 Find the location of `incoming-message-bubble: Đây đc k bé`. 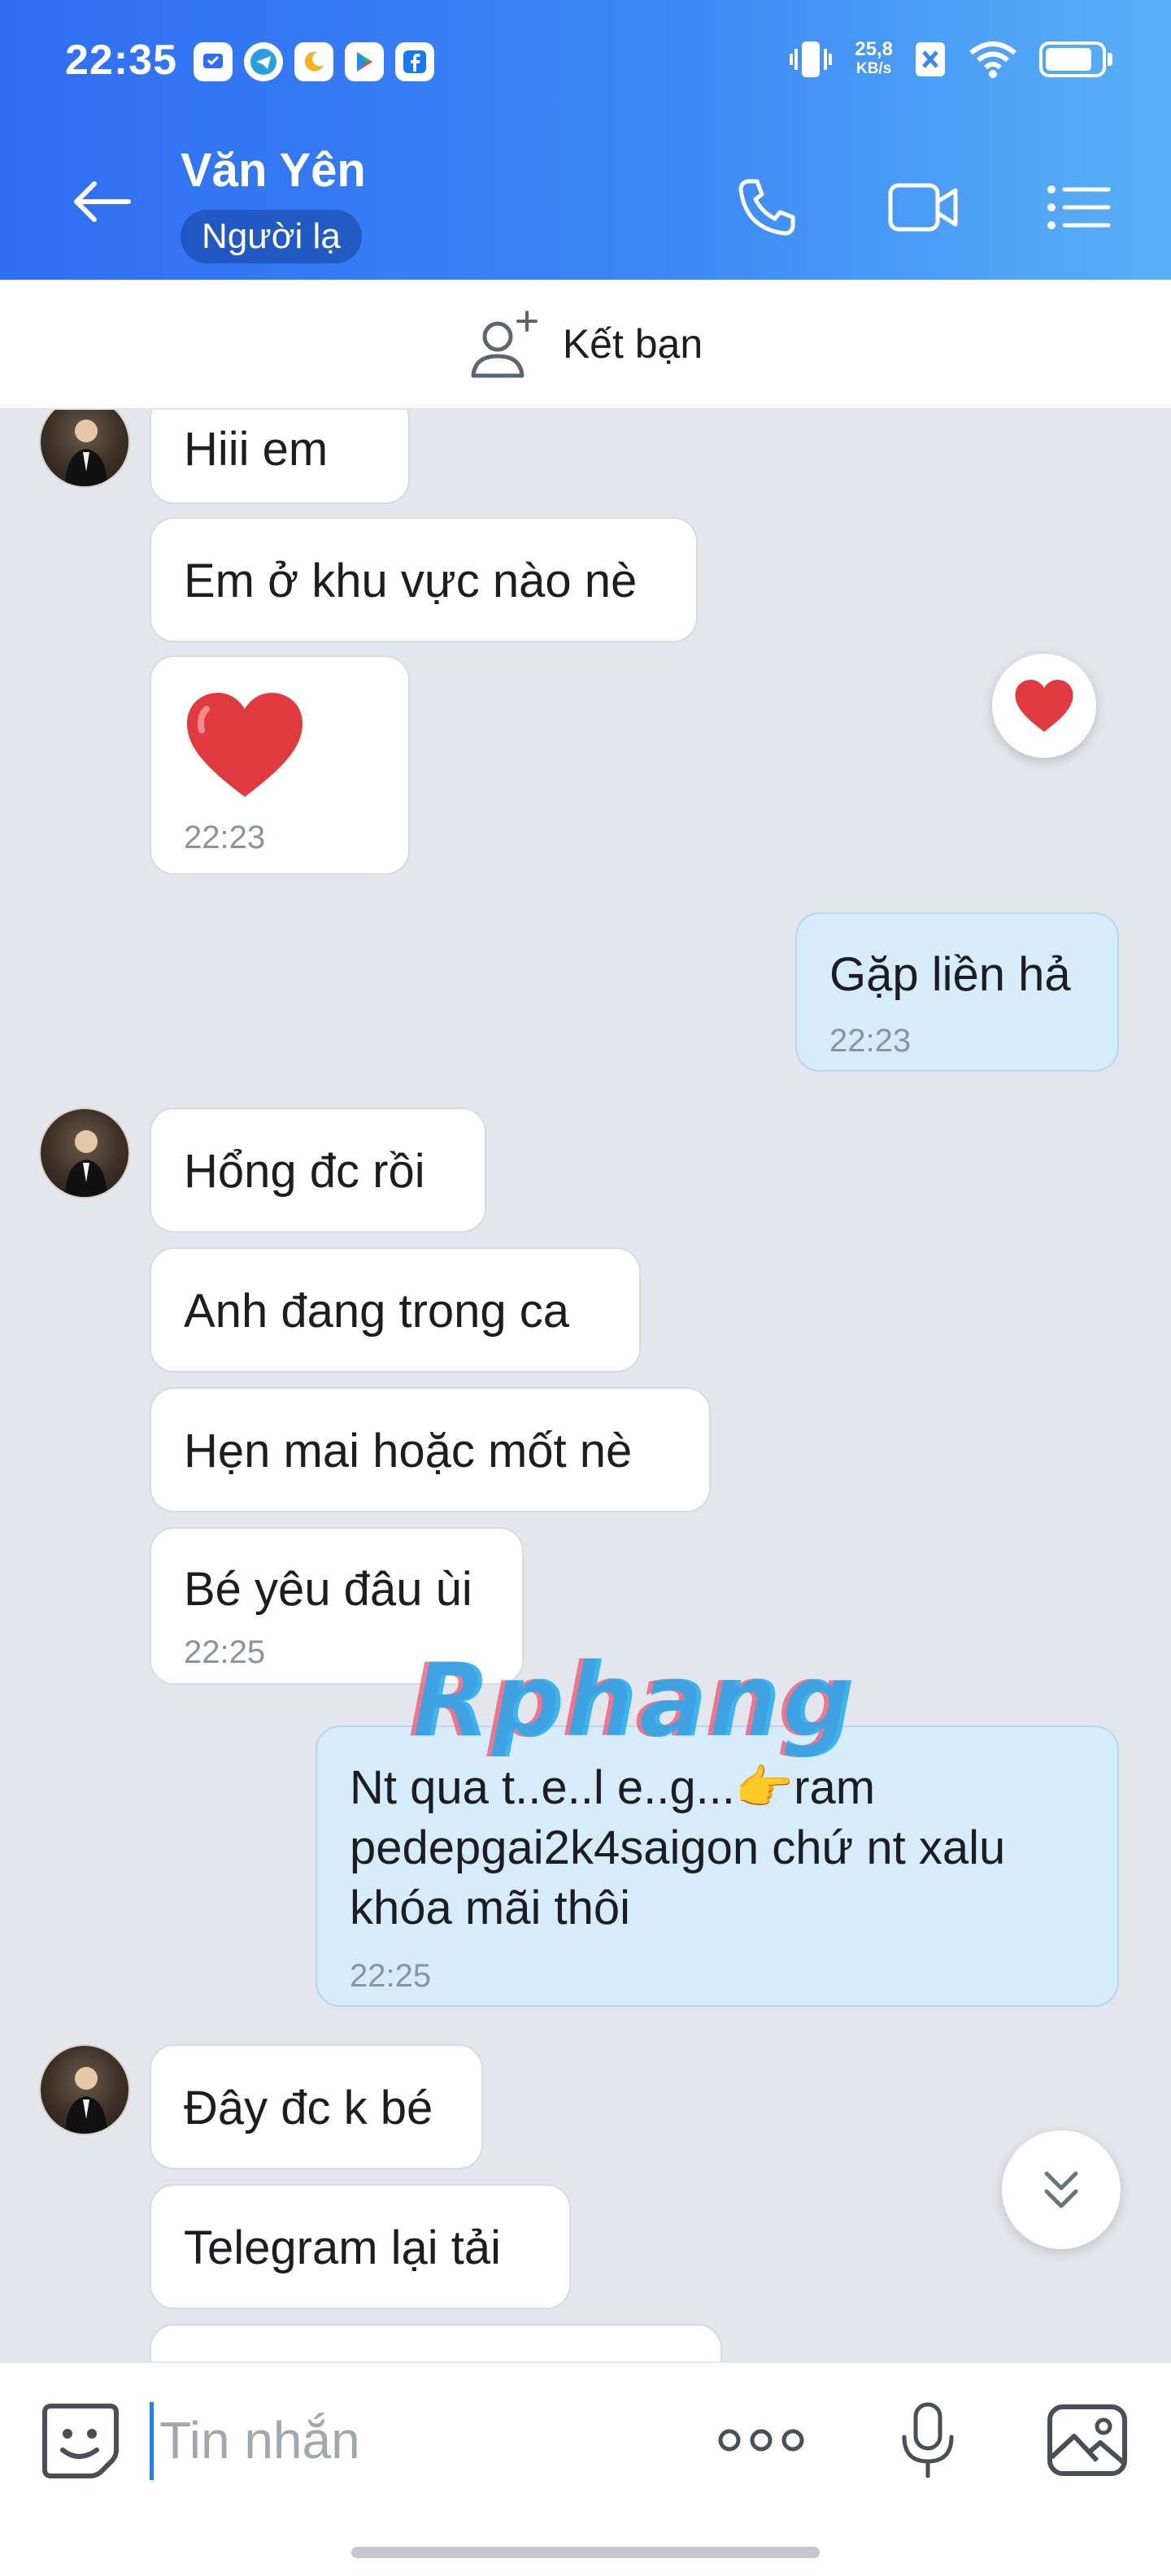

incoming-message-bubble: Đây đc k bé is located at coordinates (316, 2107).